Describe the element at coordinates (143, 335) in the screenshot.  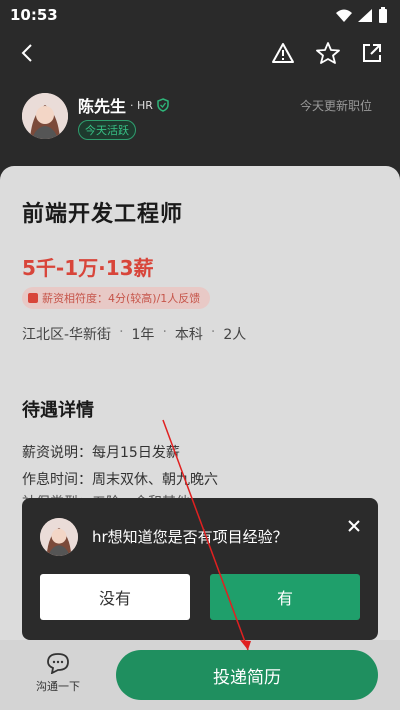
I see `job-experience: 1年` at that location.